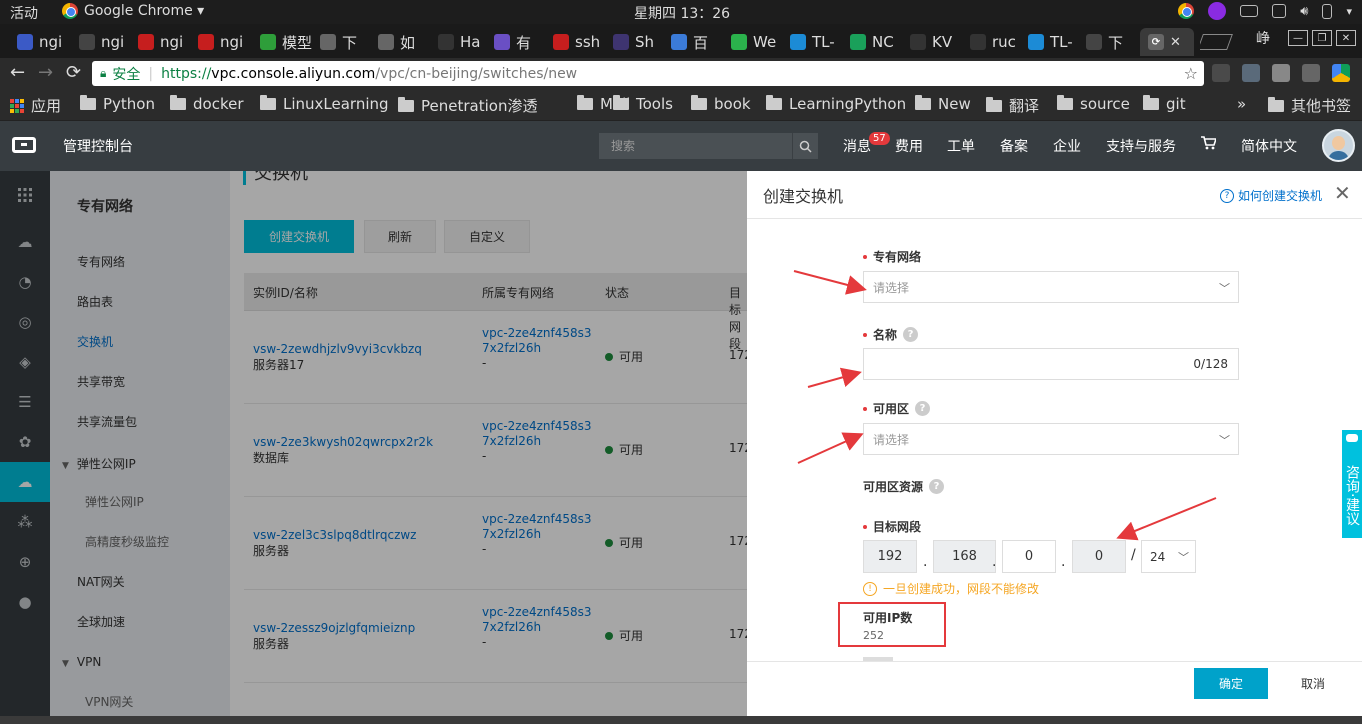  I want to click on keyboard-icon, so click(1249, 11).